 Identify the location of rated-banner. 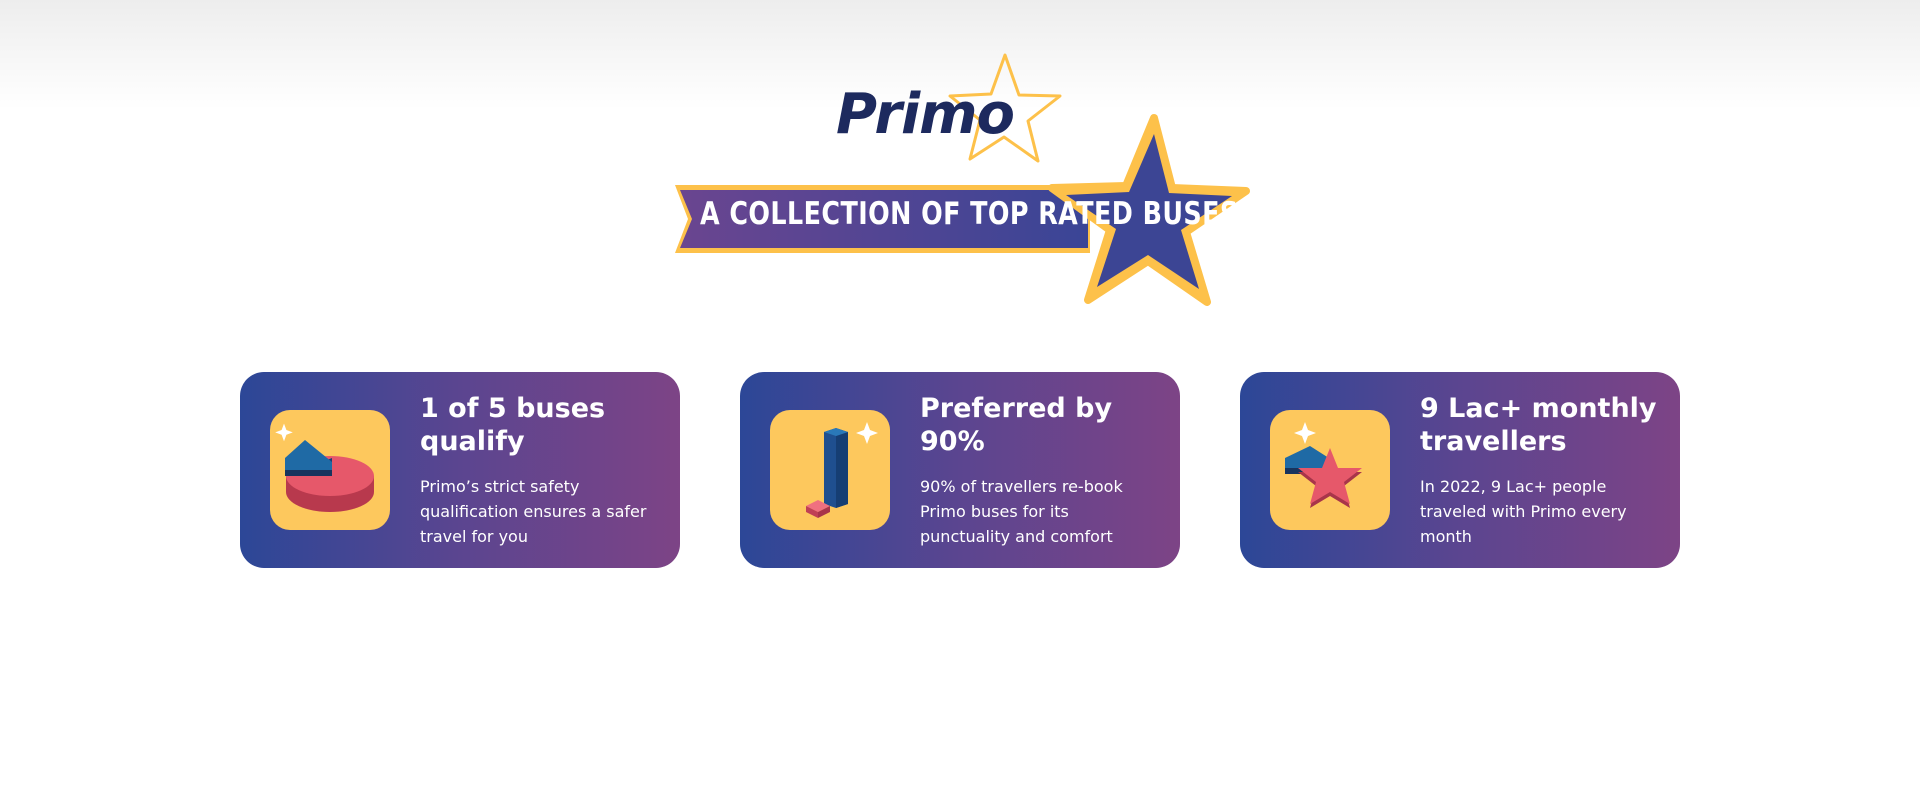
(962, 179).